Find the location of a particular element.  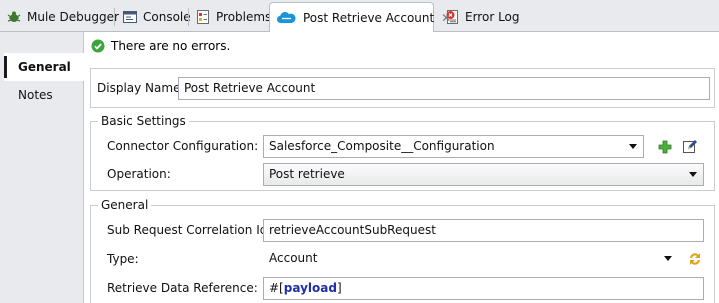

tab-label: Problems is located at coordinates (244, 16).